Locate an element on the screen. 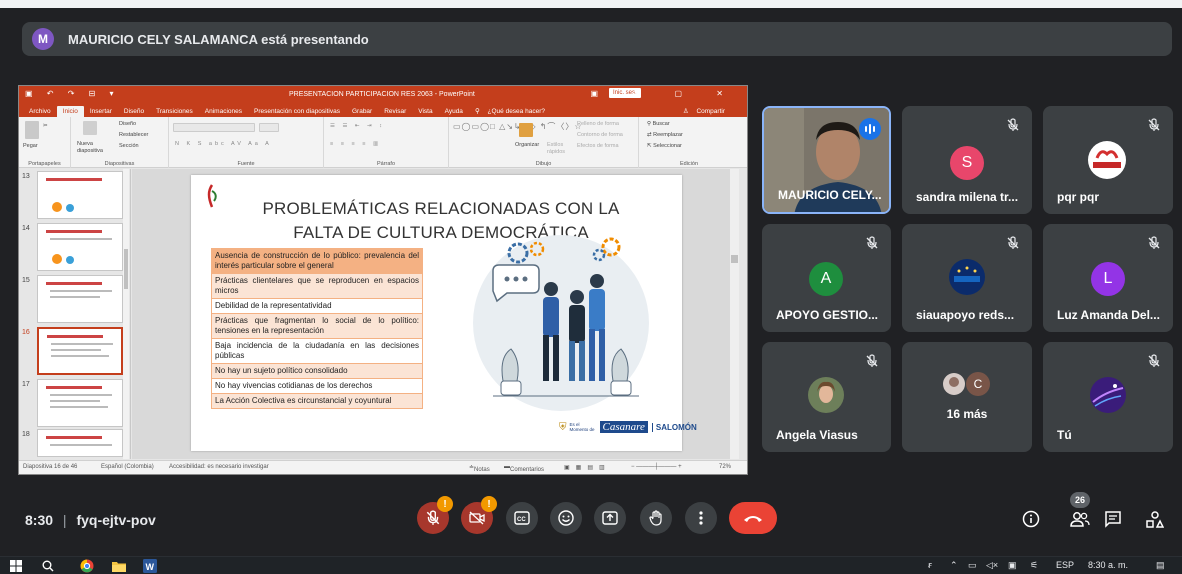  comments-button: ▬ Comentarios is located at coordinates (524, 468).